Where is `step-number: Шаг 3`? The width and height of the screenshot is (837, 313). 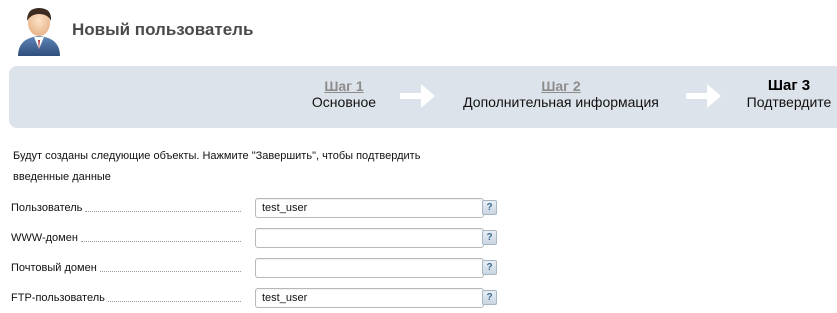
step-number: Шаг 3 is located at coordinates (789, 85).